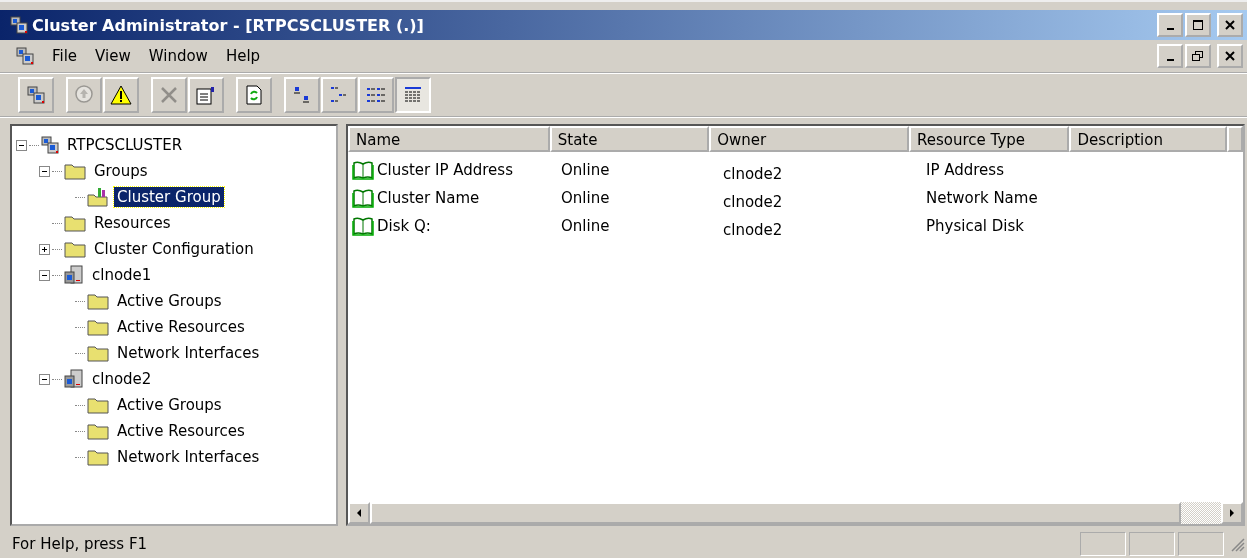  I want to click on column-header: State, so click(629, 139).